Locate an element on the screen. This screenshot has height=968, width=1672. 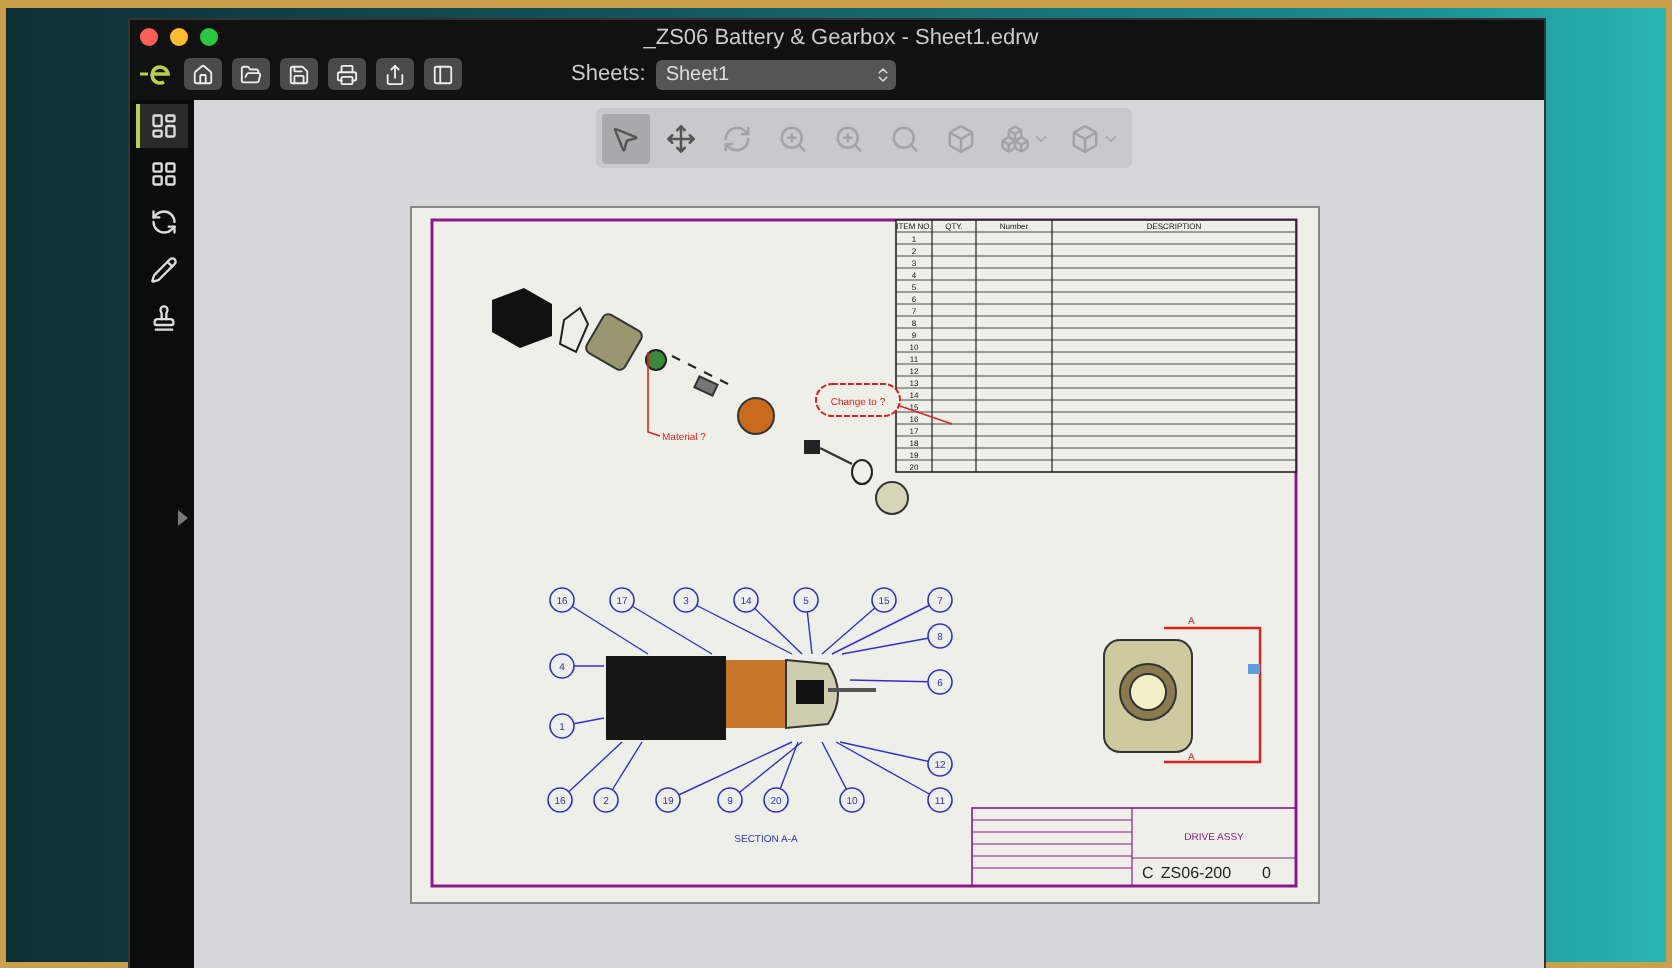
home-button is located at coordinates (202, 74).